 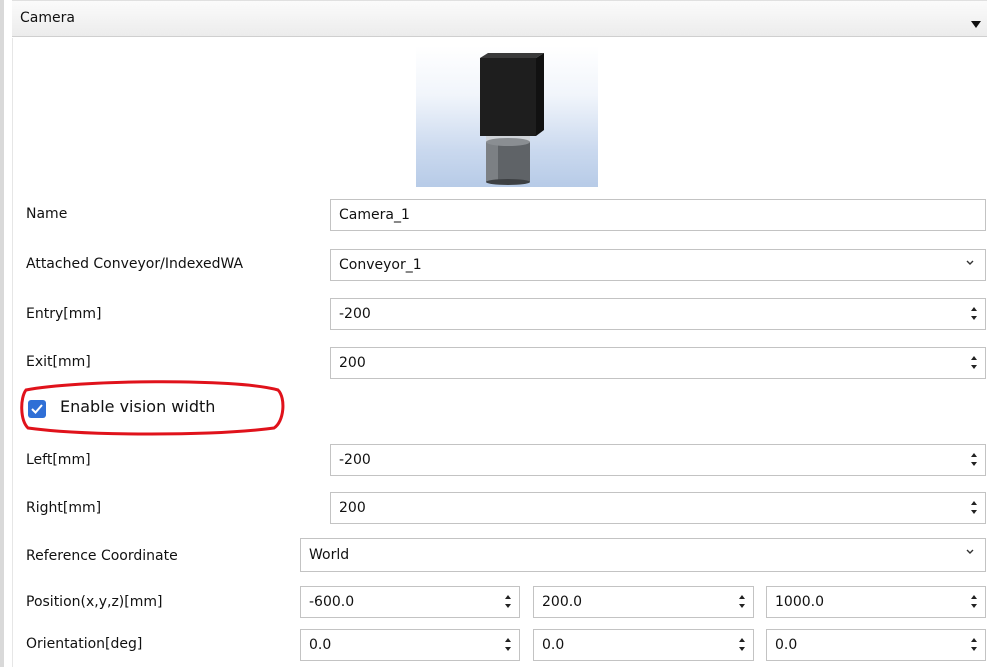 I want to click on reference-value: World, so click(x=329, y=555).